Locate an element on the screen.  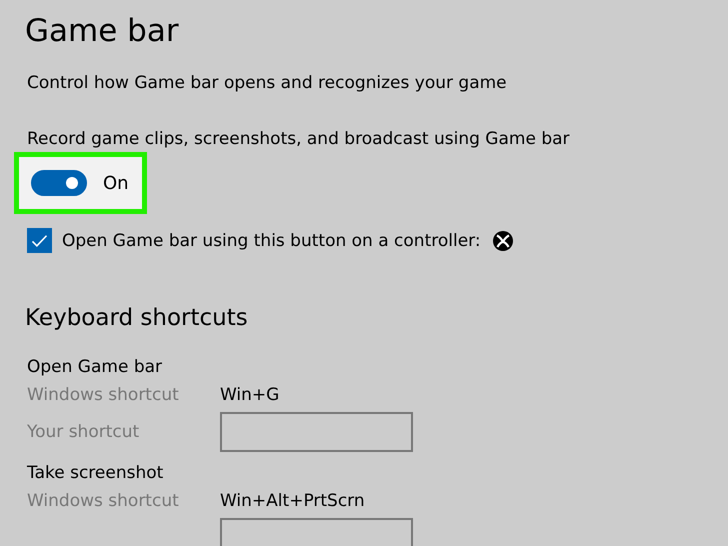
page-title: Game bar is located at coordinates (102, 31).